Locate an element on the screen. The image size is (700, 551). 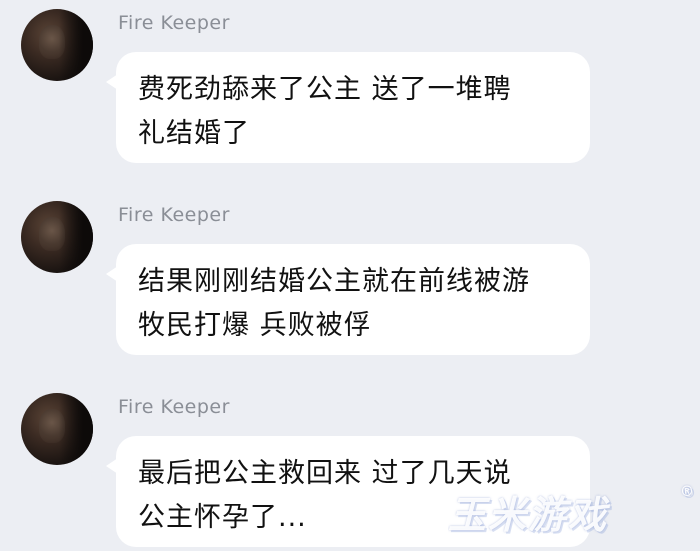
site-watermark: 玉米游戏 ® is located at coordinates (574, 514).